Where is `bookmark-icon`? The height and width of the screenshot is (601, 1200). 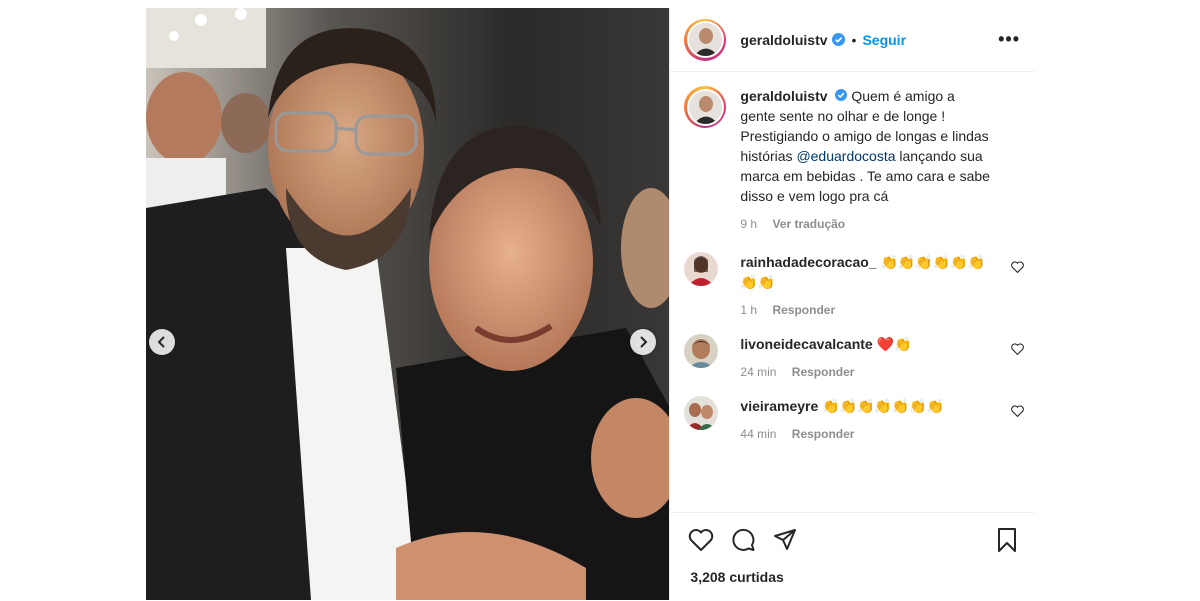
bookmark-icon is located at coordinates (1007, 540).